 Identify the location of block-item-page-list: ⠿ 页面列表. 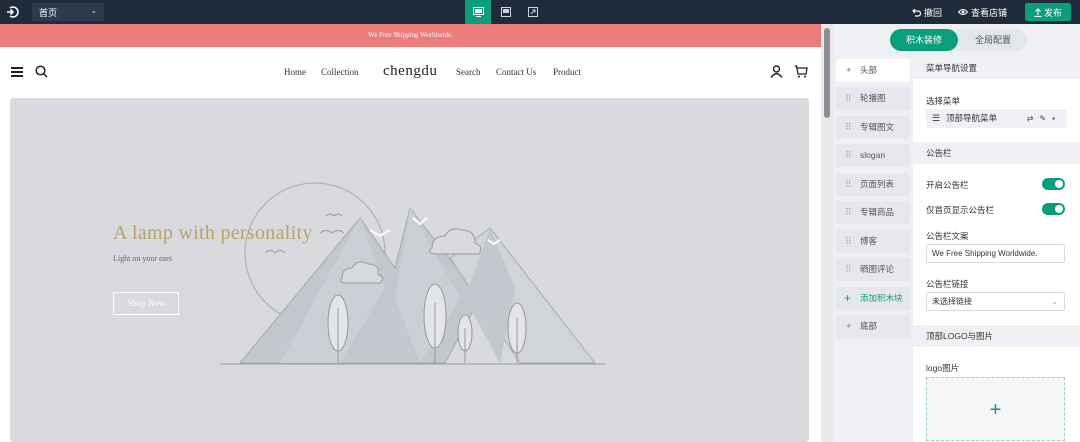
(873, 184).